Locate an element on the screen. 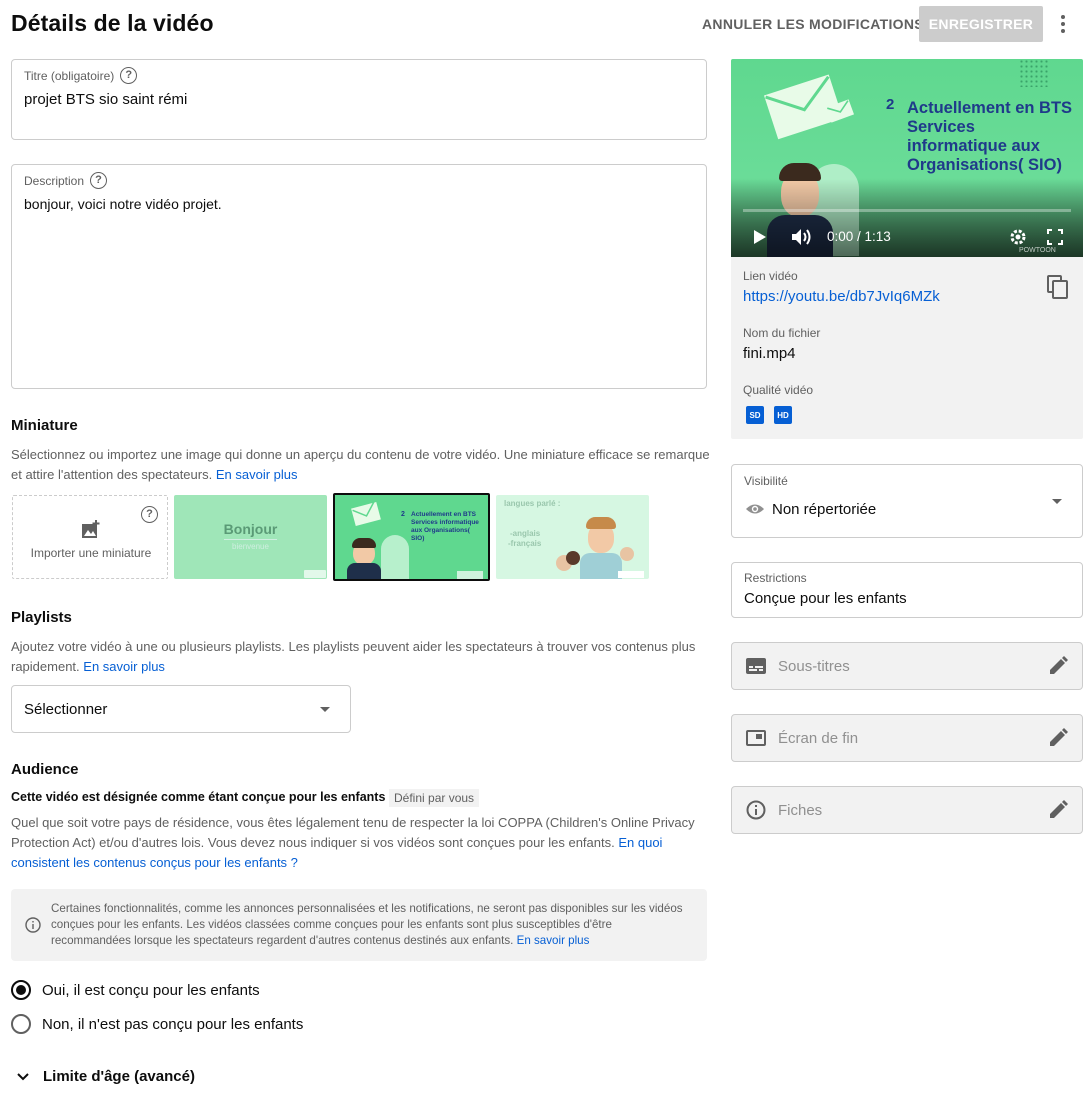  copy-icon is located at coordinates (1058, 287).